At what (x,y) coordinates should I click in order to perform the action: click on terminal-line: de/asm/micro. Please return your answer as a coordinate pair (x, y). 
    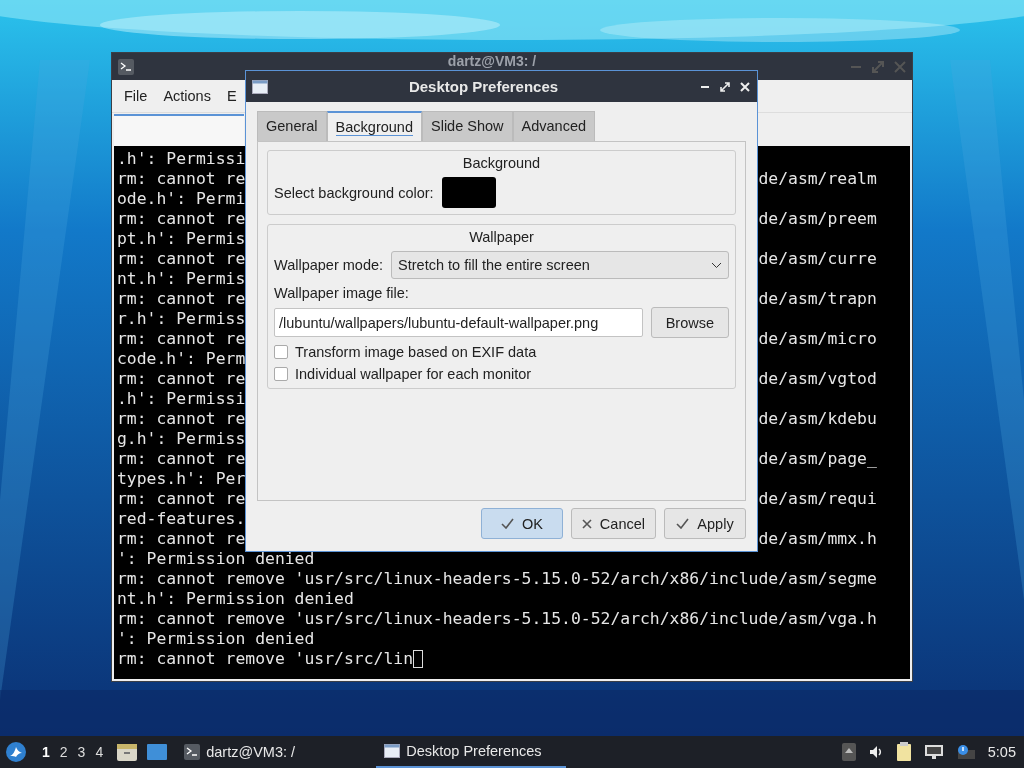
    Looking at the image, I should click on (817, 339).